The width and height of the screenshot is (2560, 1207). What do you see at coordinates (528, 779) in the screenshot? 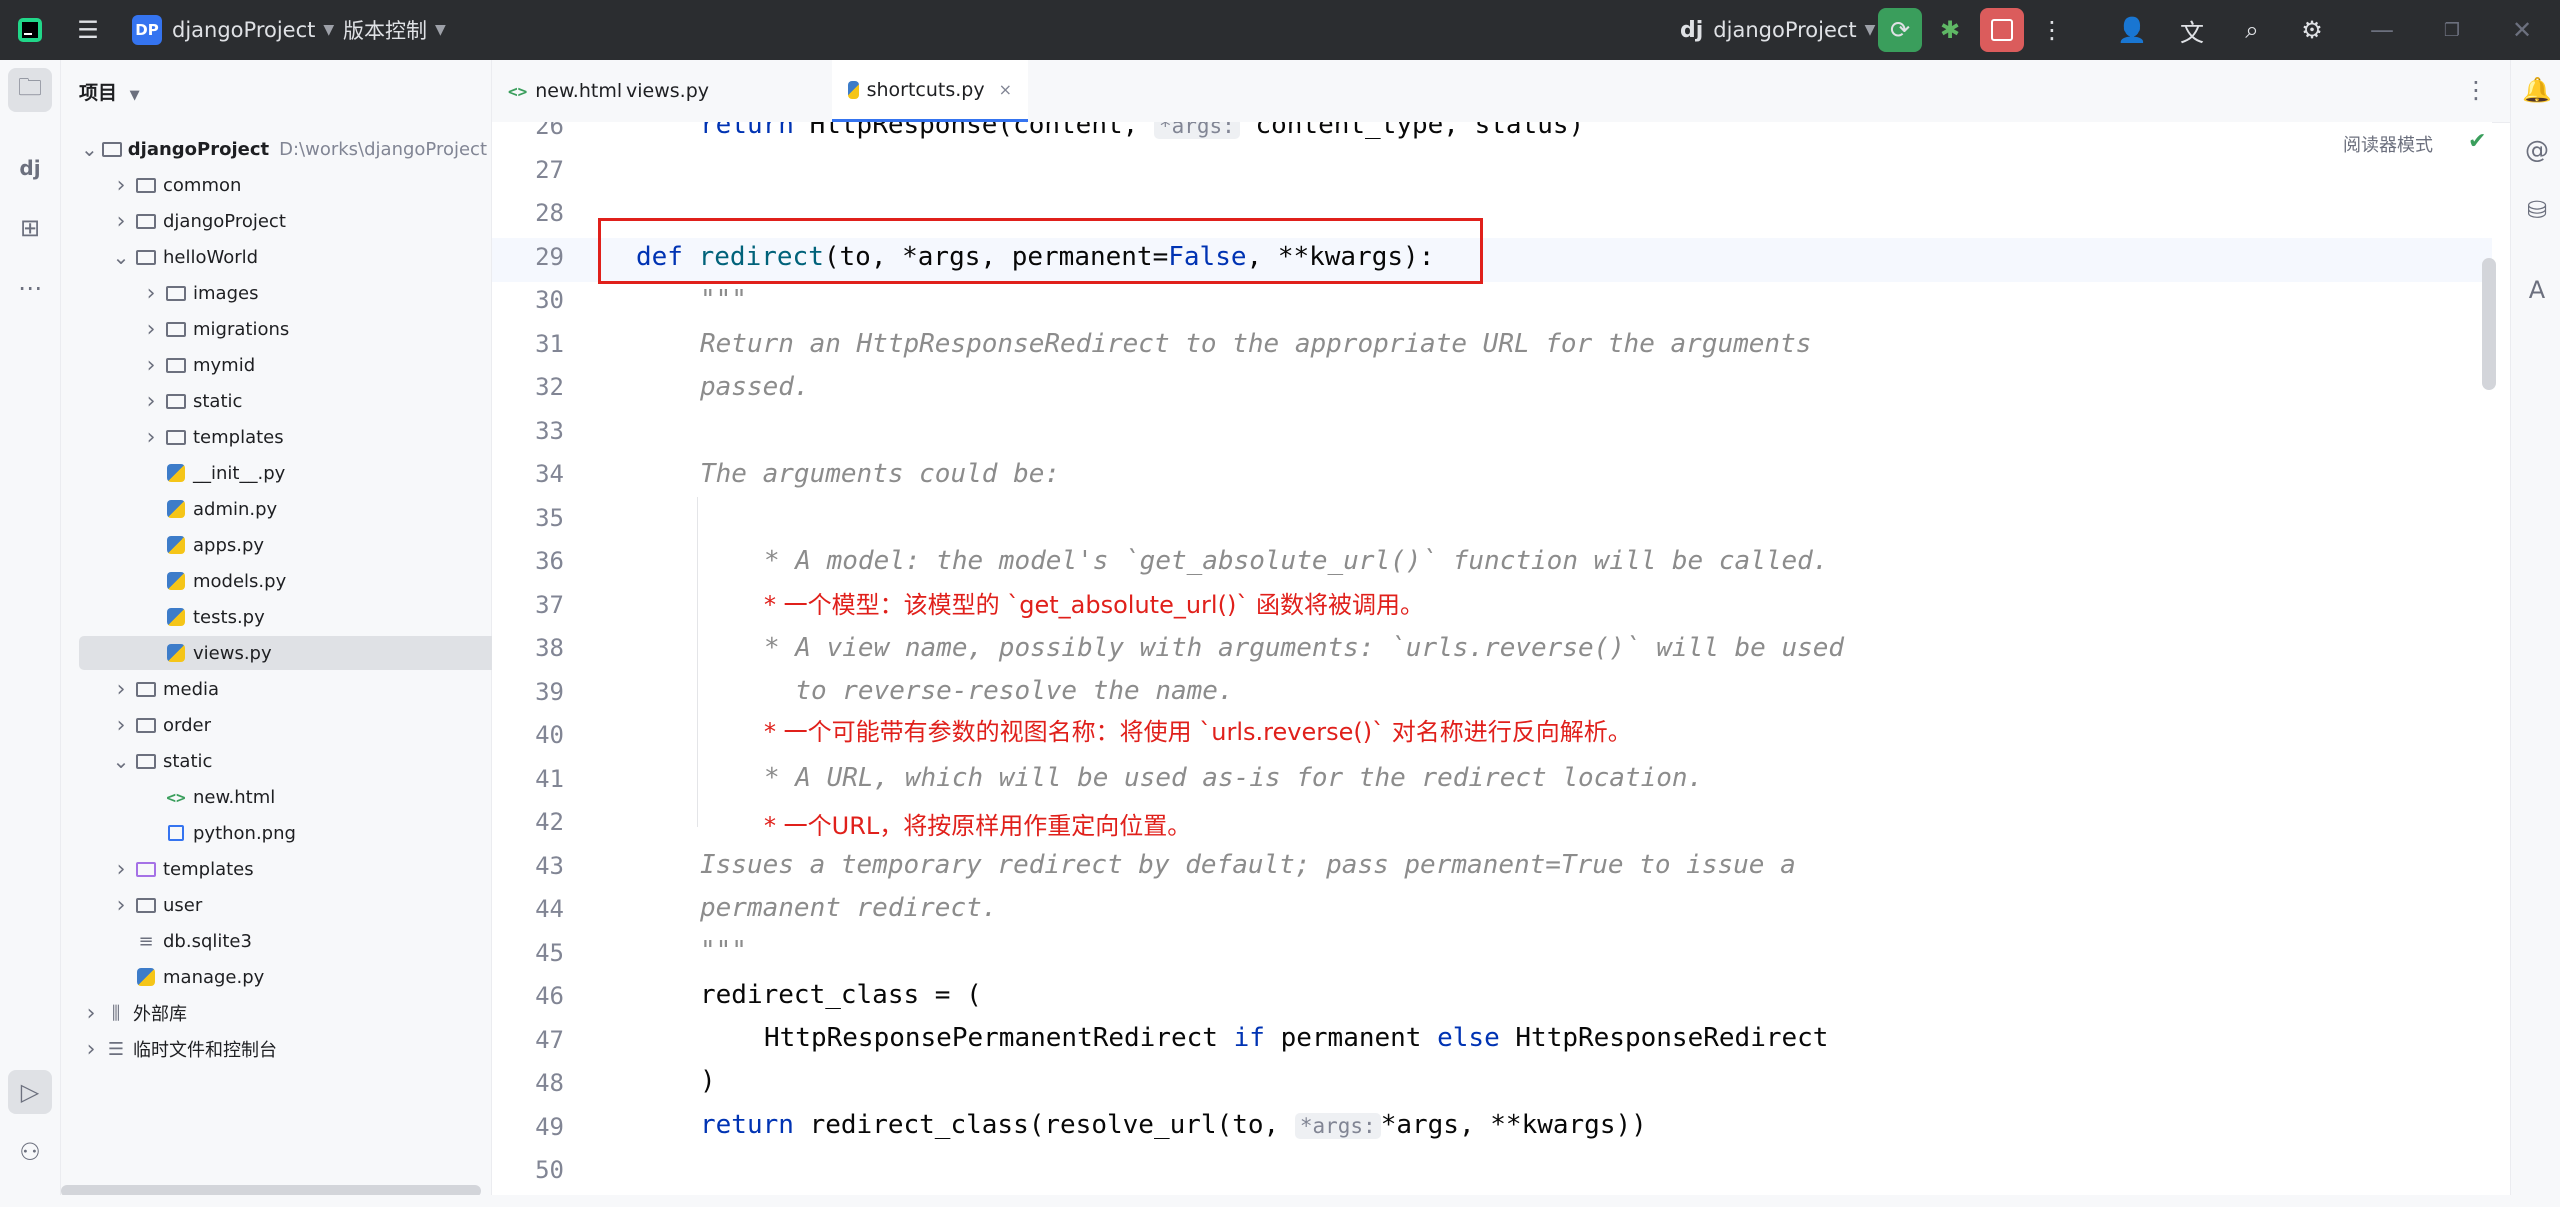
I see `line-number: 41` at bounding box center [528, 779].